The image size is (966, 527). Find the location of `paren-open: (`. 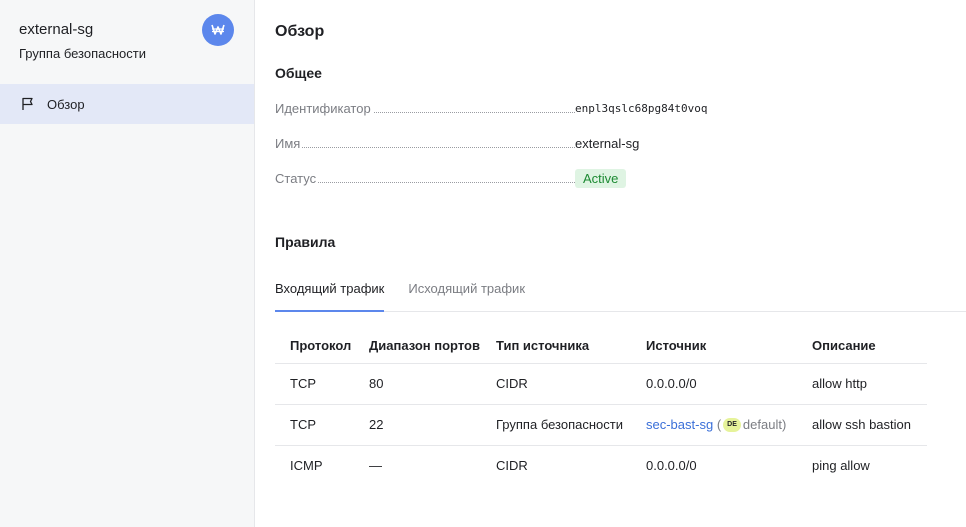

paren-open: ( is located at coordinates (719, 424).